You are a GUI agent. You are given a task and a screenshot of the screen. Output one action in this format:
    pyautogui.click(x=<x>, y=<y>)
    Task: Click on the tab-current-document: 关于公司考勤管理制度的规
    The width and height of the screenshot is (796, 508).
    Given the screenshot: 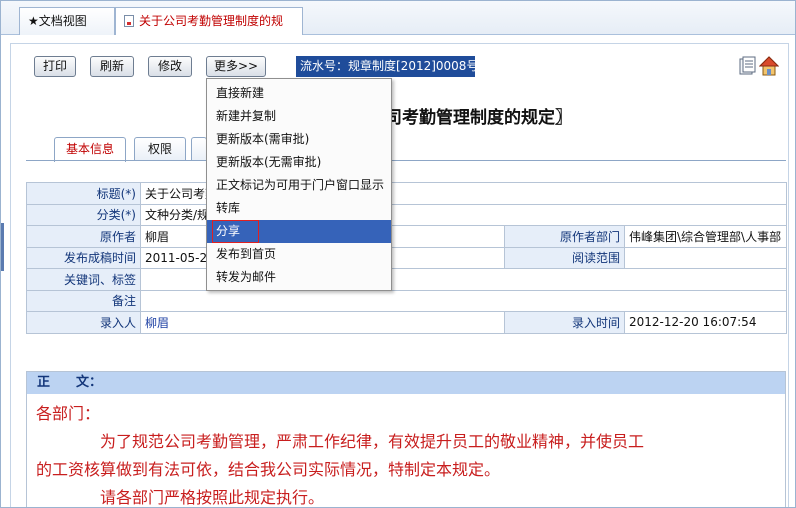 What is the action you would take?
    pyautogui.click(x=209, y=21)
    